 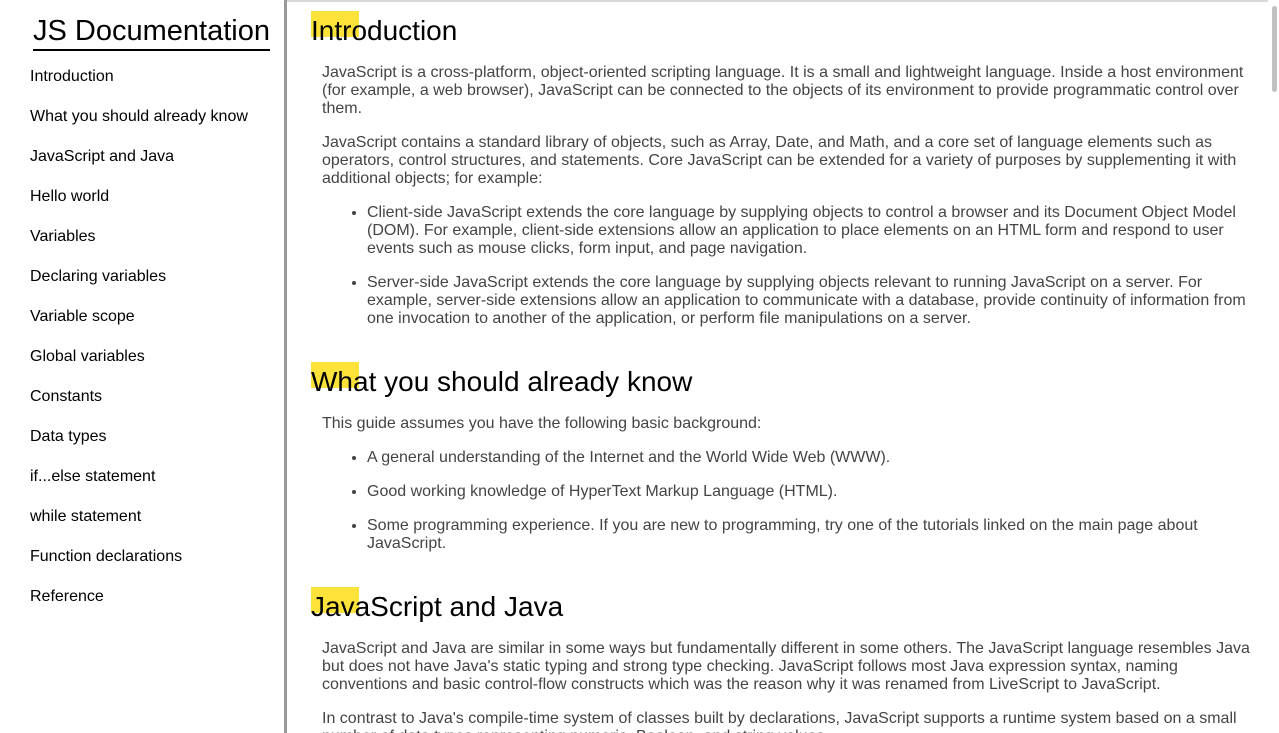 I want to click on page-scrollbar, so click(x=1273, y=366).